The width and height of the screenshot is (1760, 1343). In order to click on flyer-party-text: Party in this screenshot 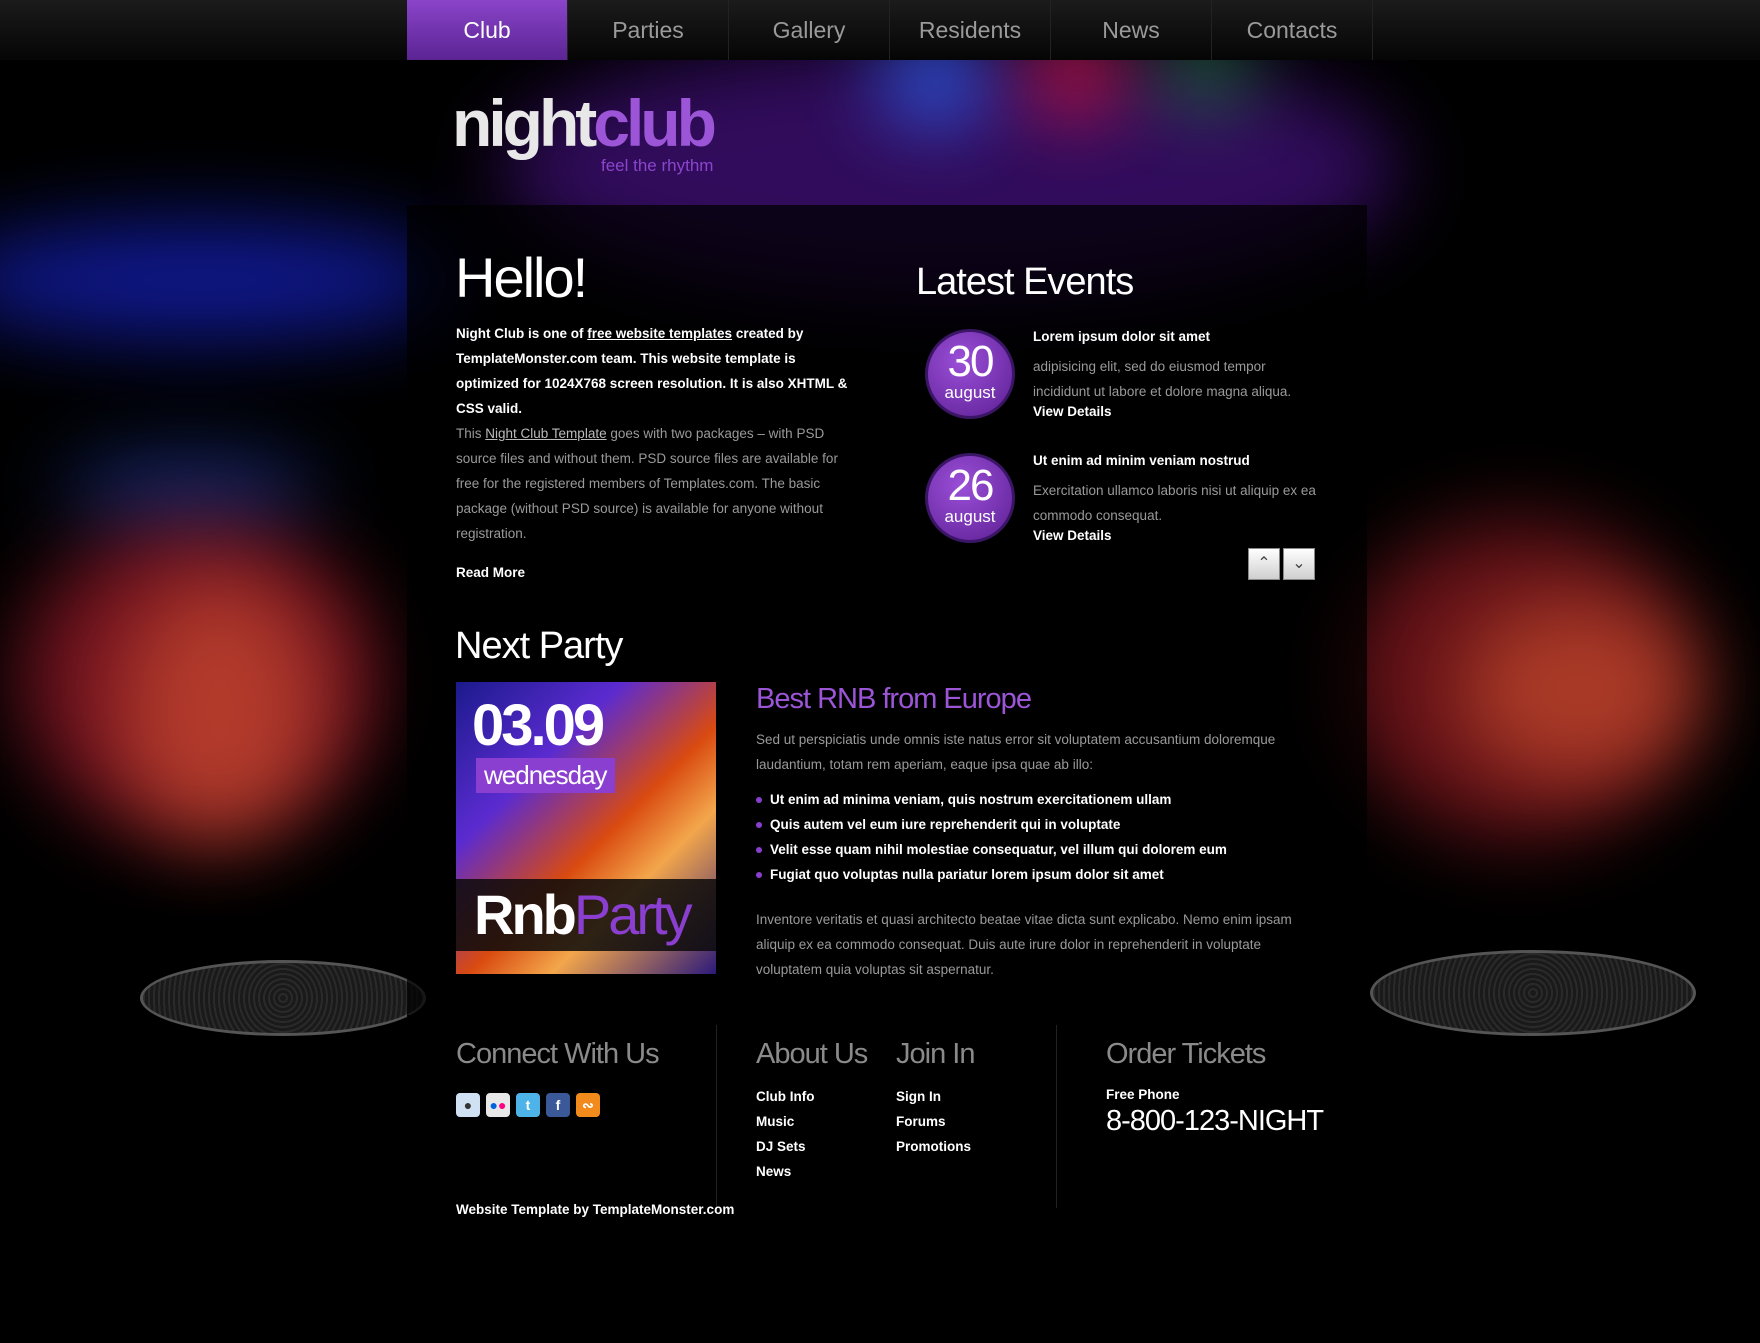, I will do `click(633, 914)`.